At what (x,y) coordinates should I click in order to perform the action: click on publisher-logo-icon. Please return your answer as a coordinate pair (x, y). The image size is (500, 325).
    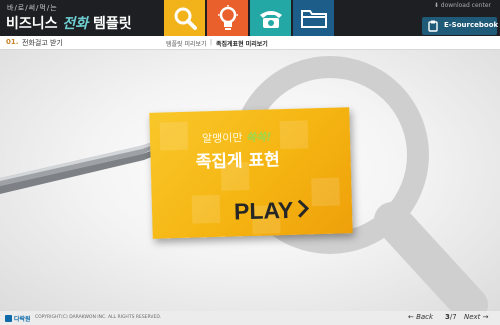
    Looking at the image, I should click on (8, 318).